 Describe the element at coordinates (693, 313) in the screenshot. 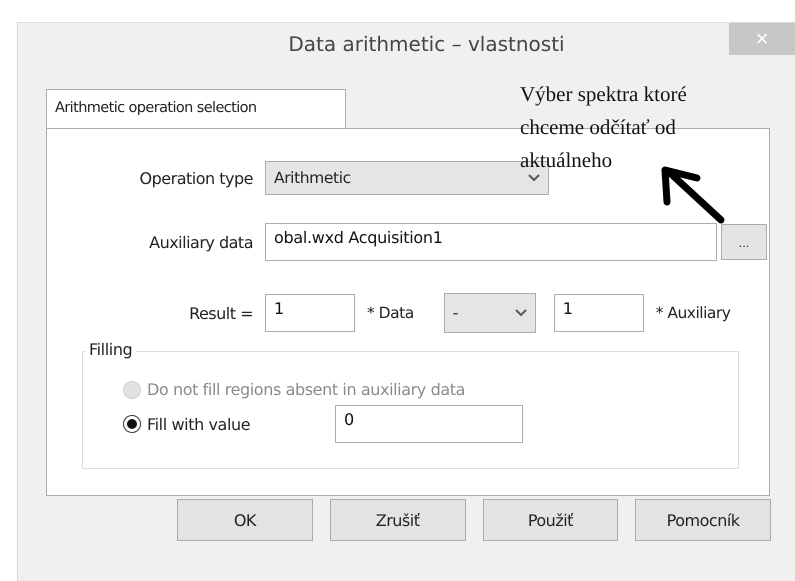

I see `auxiliary-label: * Auxiliary` at that location.